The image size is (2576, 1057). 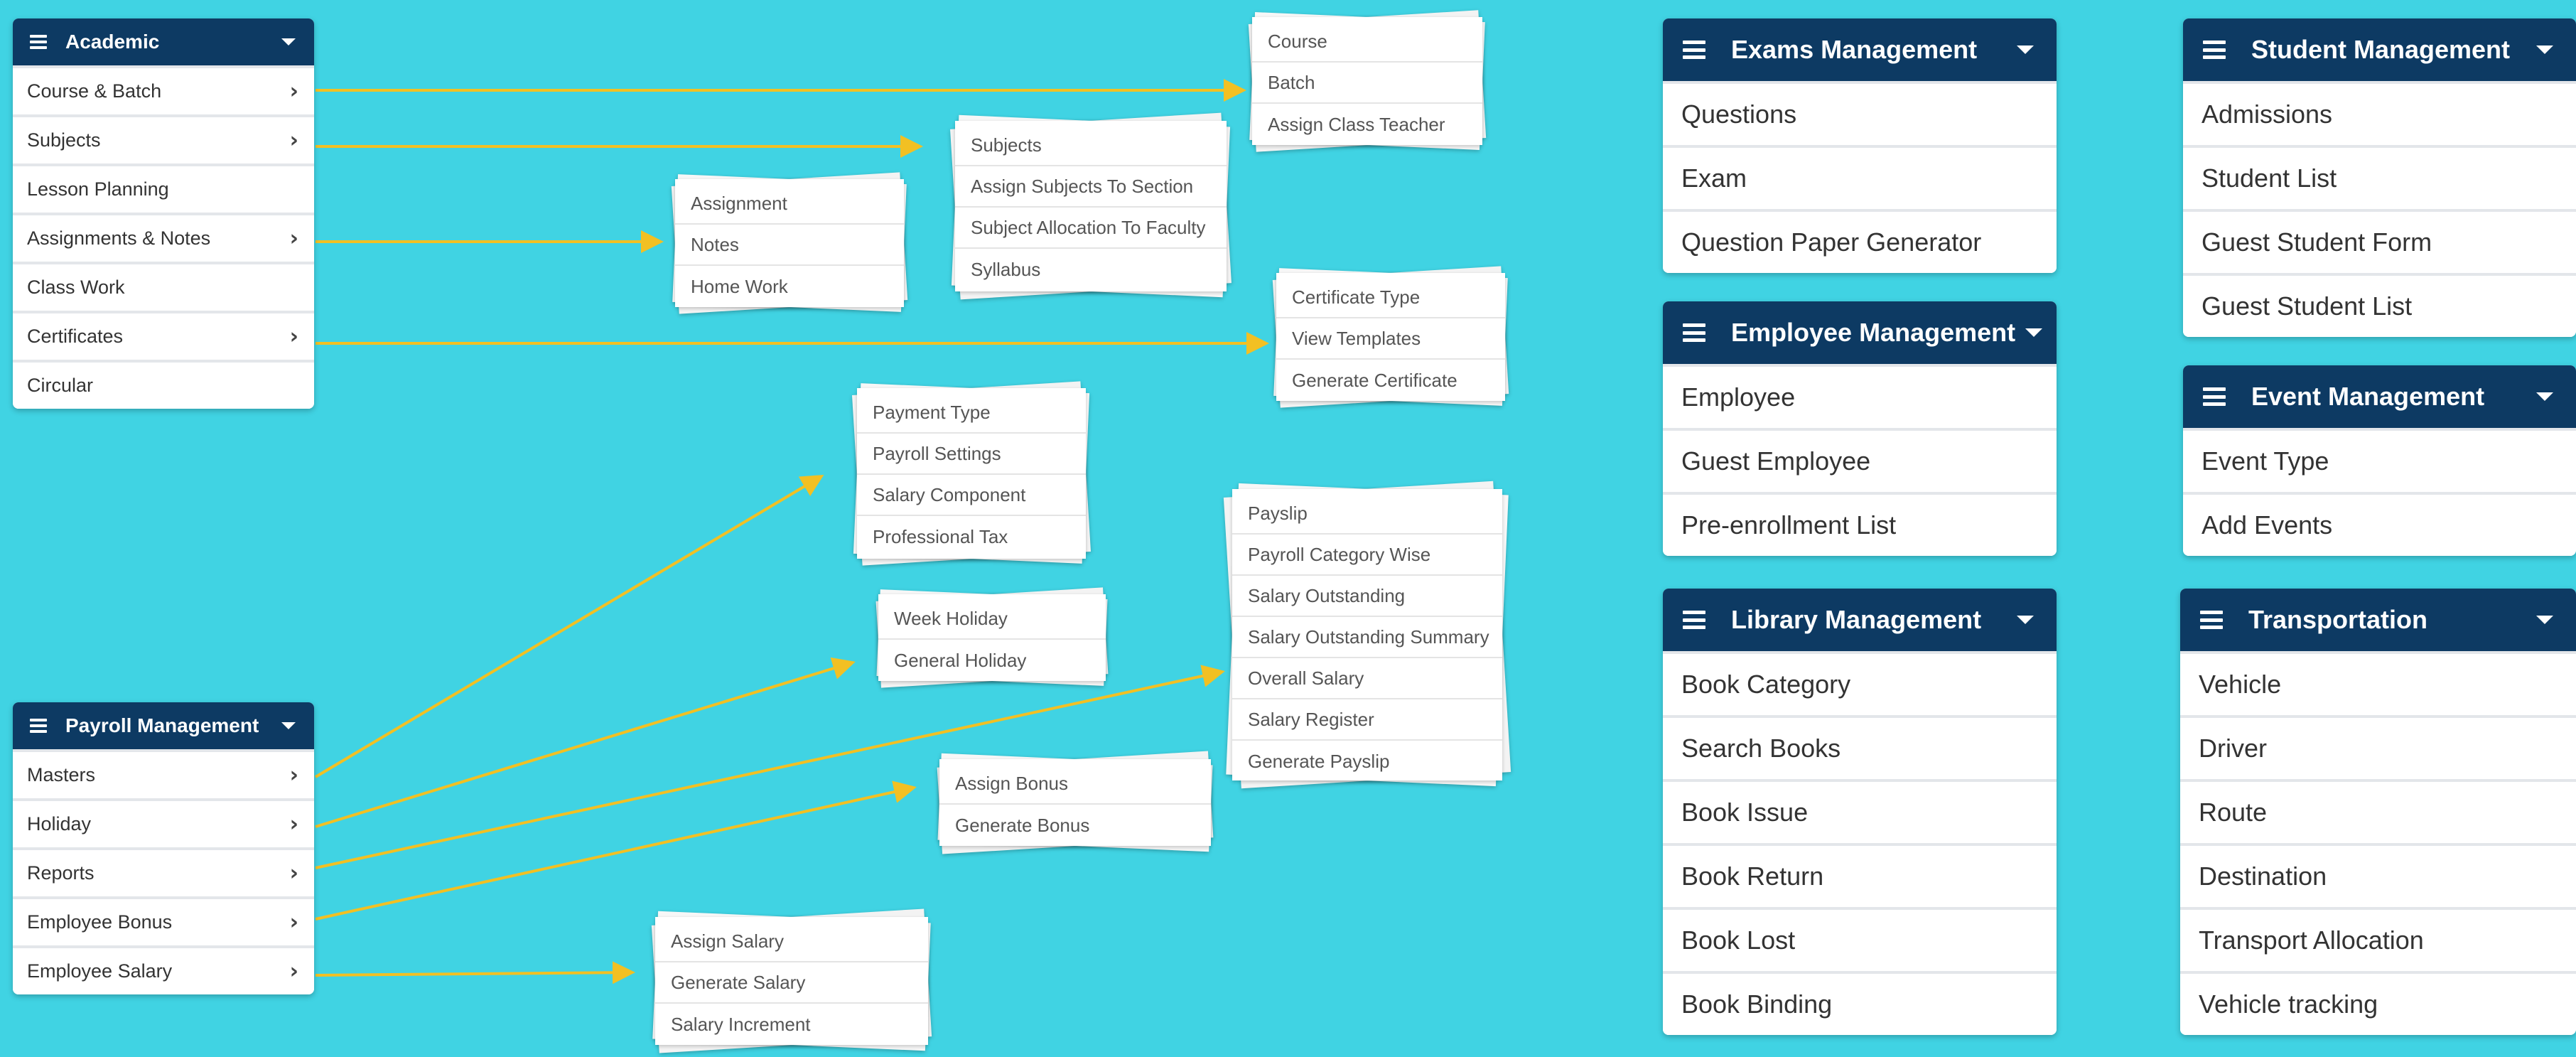 I want to click on submenu-item: Payroll Settings, so click(x=972, y=454).